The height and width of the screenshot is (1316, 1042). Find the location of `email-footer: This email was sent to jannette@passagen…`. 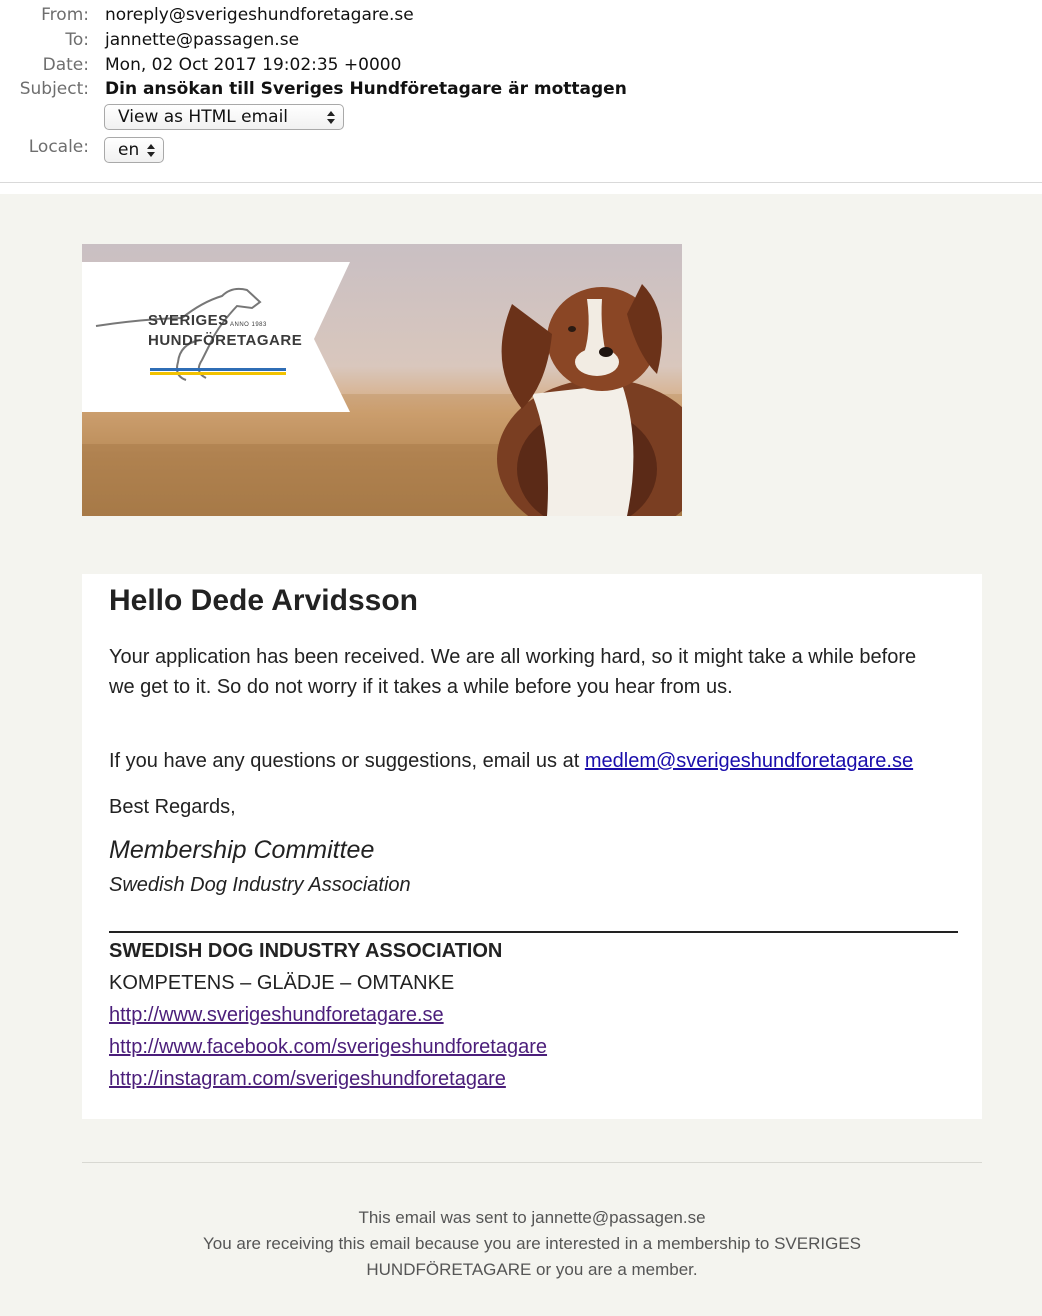

email-footer: This email was sent to jannette@passagen… is located at coordinates (532, 1244).